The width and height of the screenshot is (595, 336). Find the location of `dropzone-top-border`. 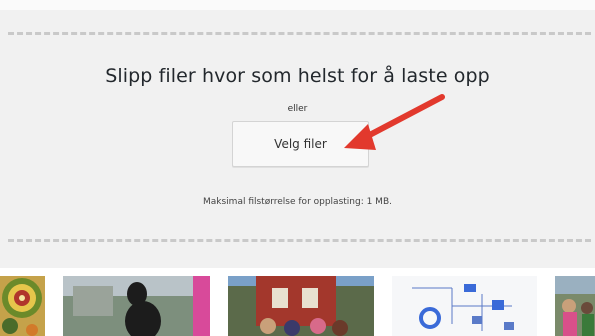

dropzone-top-border is located at coordinates (299, 33).